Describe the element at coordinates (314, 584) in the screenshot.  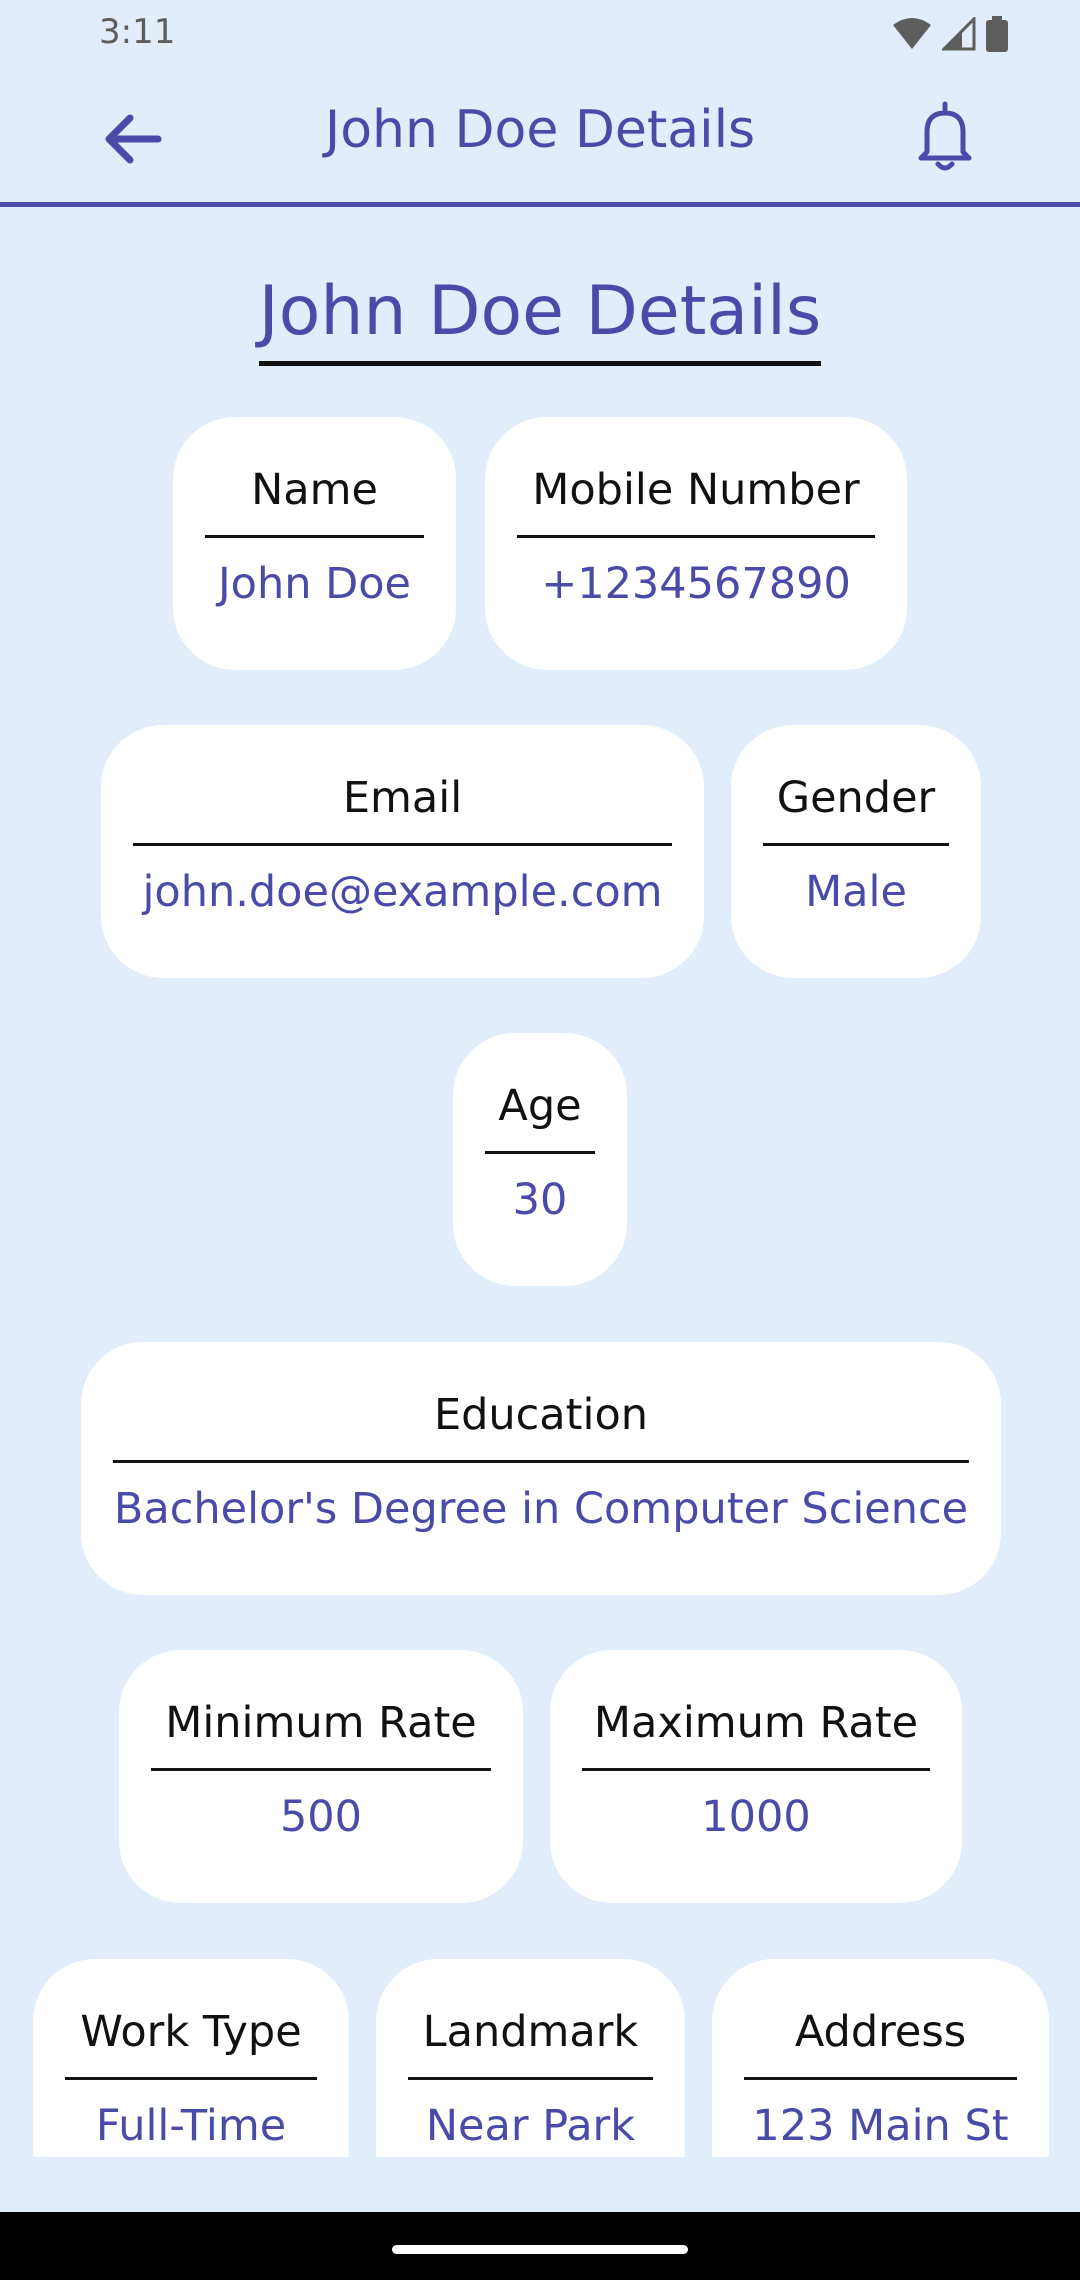
I see `name-value: John Doe` at that location.